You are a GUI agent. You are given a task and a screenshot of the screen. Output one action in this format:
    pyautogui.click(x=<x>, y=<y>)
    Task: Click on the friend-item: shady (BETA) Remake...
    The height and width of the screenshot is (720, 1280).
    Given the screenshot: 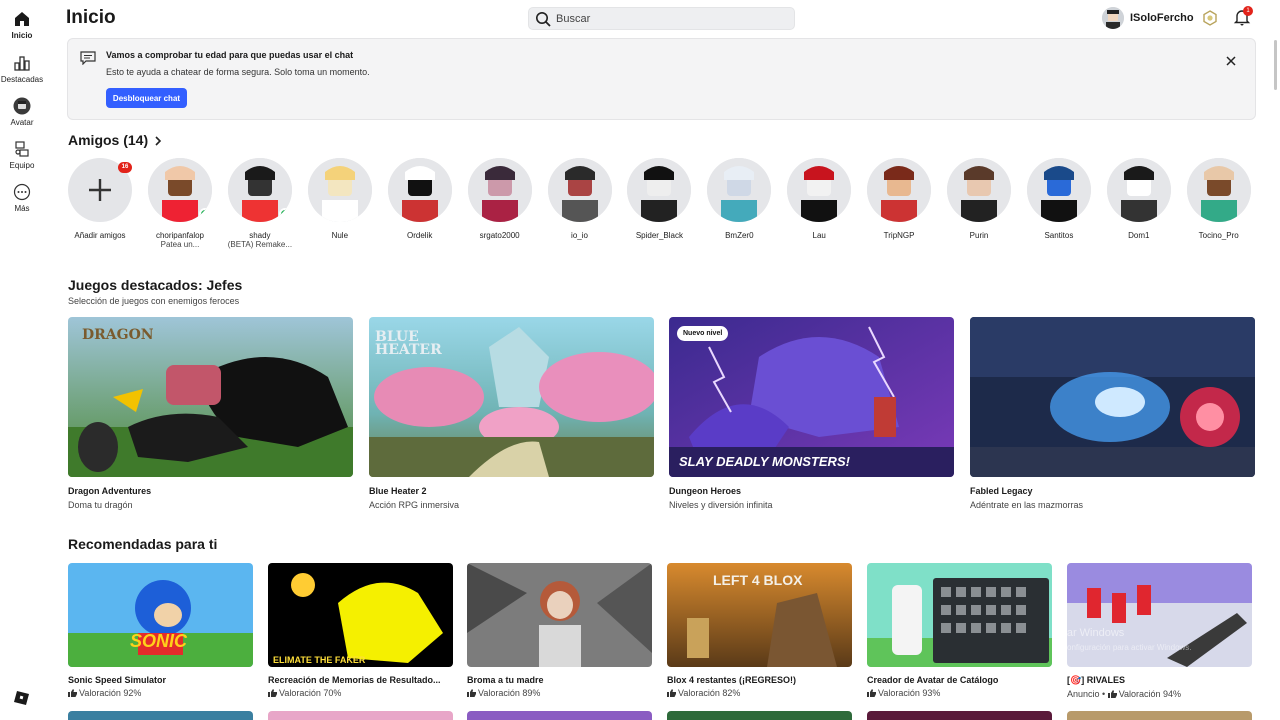 What is the action you would take?
    pyautogui.click(x=260, y=203)
    